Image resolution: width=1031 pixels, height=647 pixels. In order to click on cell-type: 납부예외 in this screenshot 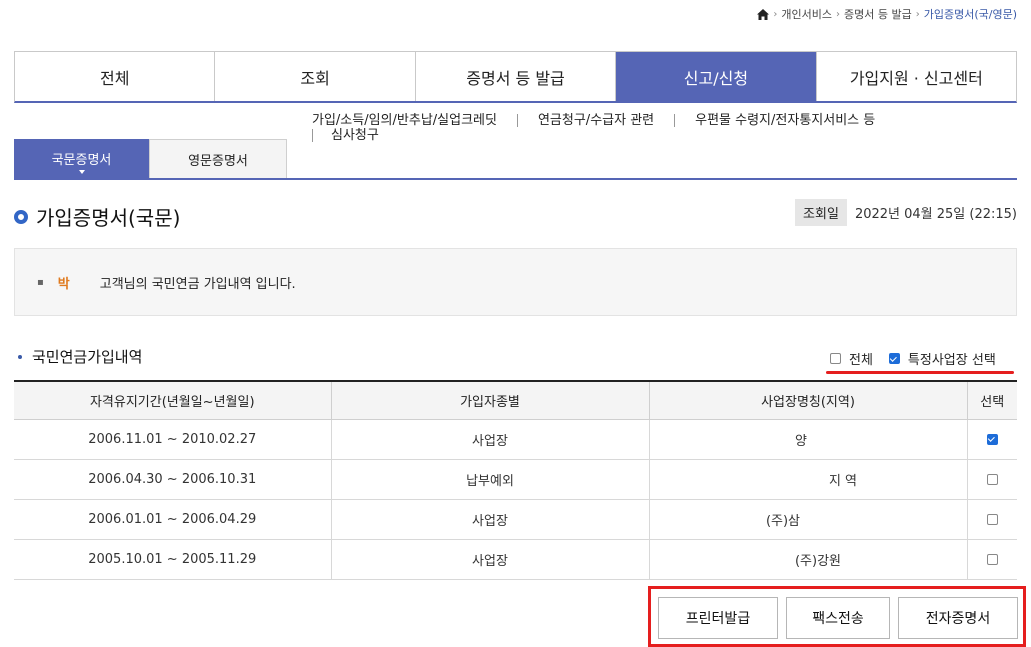, I will do `click(490, 479)`.